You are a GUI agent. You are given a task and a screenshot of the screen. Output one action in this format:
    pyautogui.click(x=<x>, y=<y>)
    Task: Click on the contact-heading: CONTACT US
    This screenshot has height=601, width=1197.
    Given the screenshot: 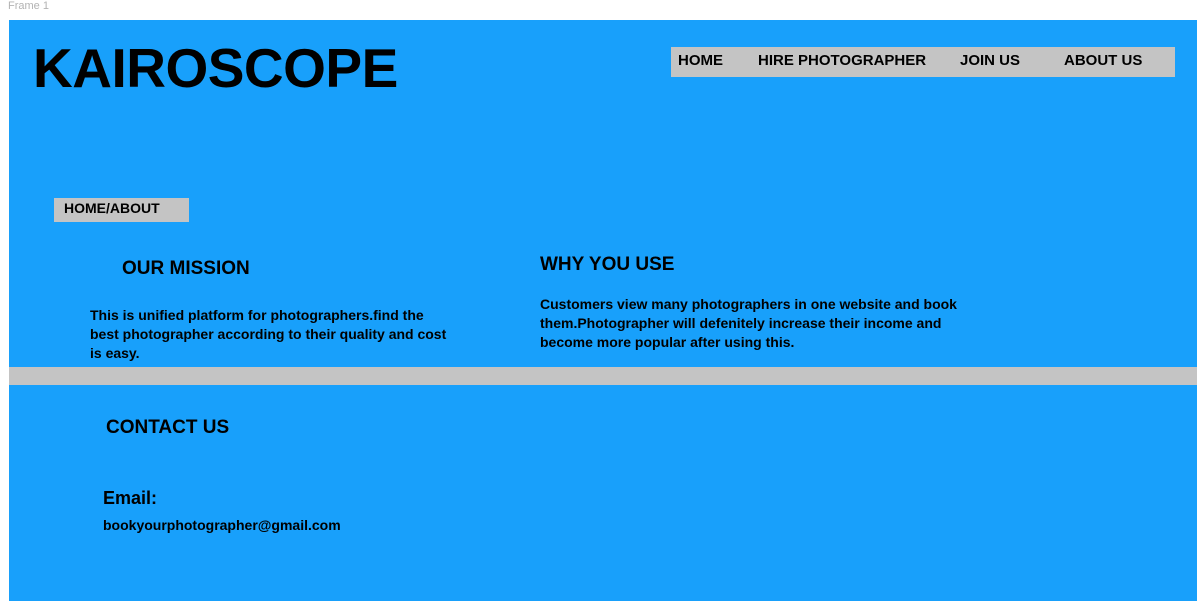 What is the action you would take?
    pyautogui.click(x=168, y=427)
    